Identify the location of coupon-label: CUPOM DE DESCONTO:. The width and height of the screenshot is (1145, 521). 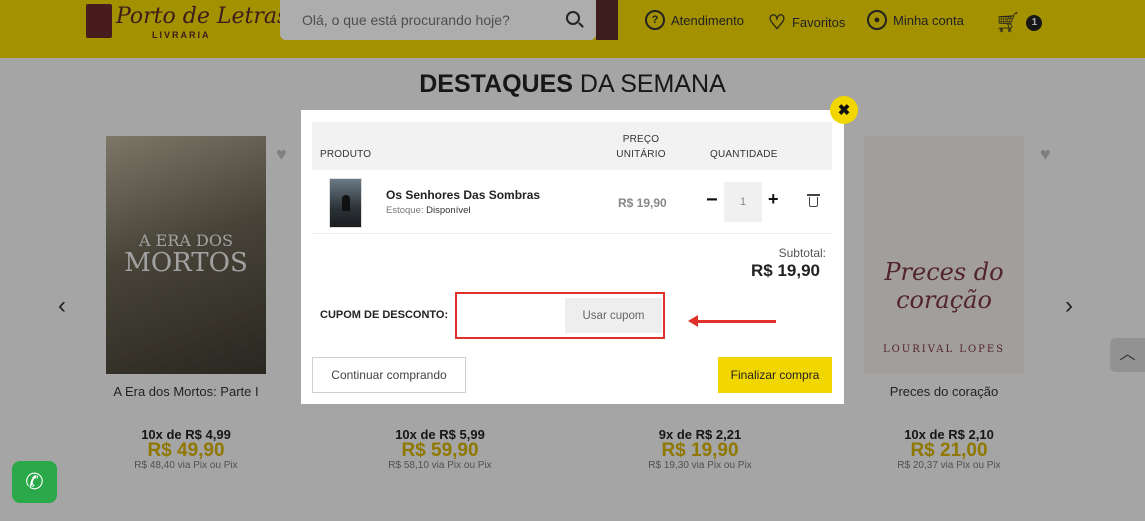
(384, 315).